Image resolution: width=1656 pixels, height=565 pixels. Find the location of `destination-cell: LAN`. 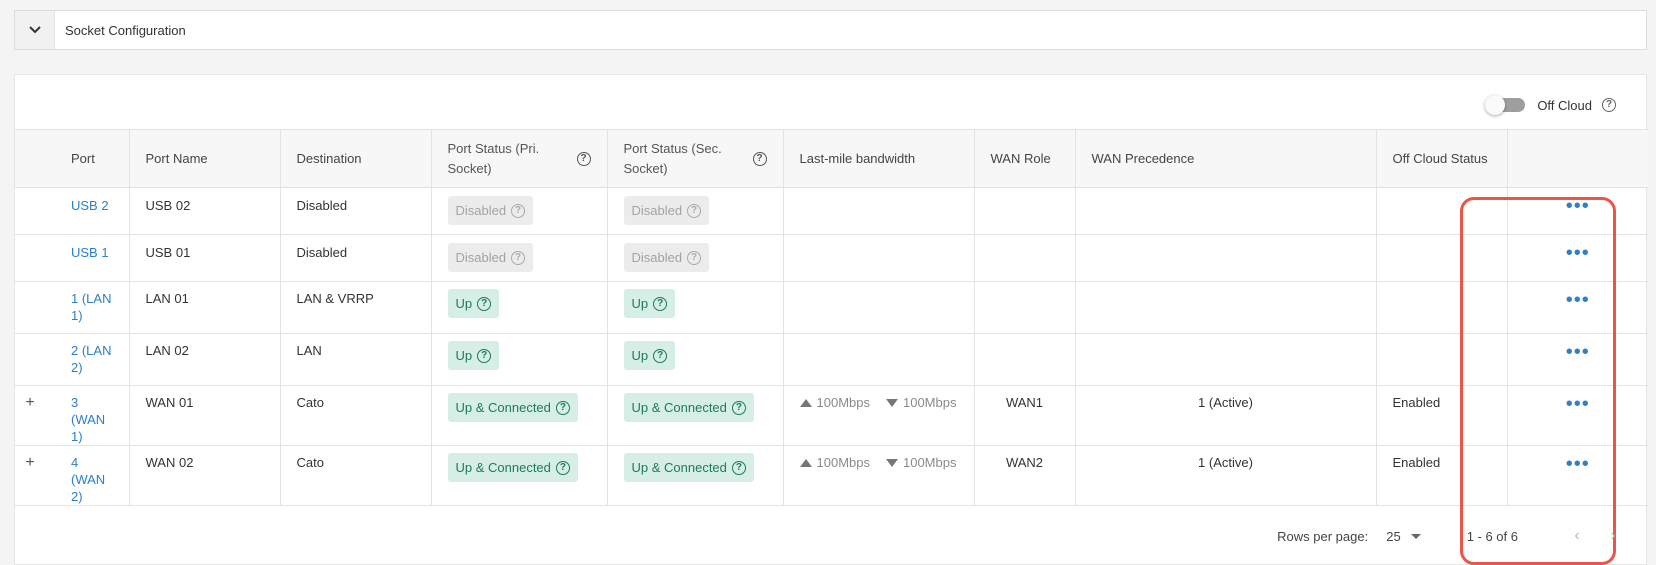

destination-cell: LAN is located at coordinates (356, 359).